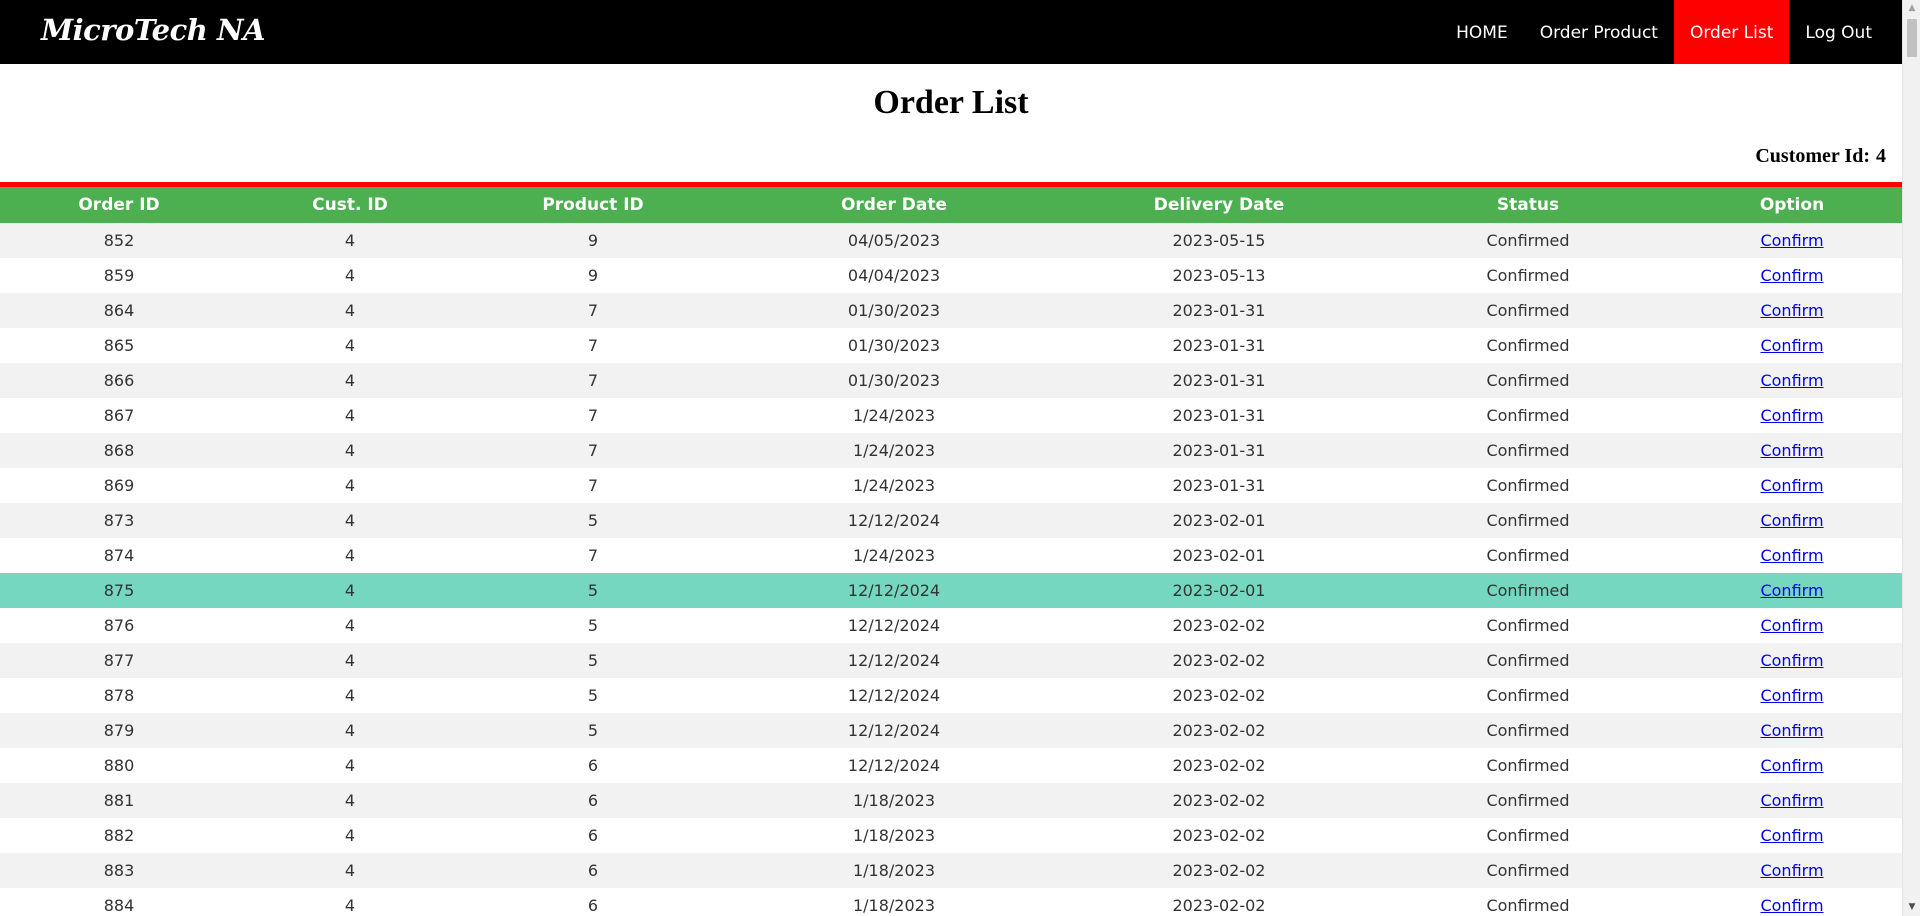  Describe the element at coordinates (119, 520) in the screenshot. I see `order-id-cell: 873` at that location.